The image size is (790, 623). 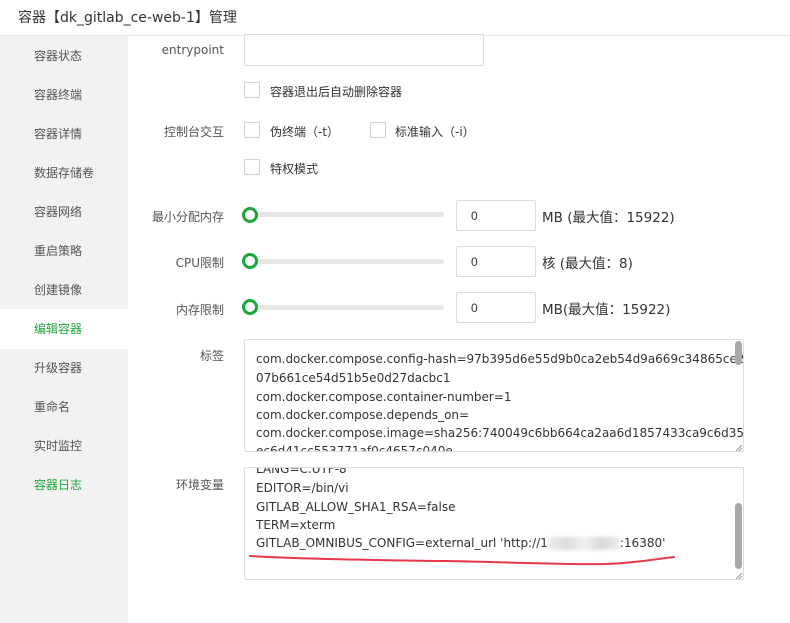 I want to click on env-line: TERM=xterm, so click(x=296, y=525).